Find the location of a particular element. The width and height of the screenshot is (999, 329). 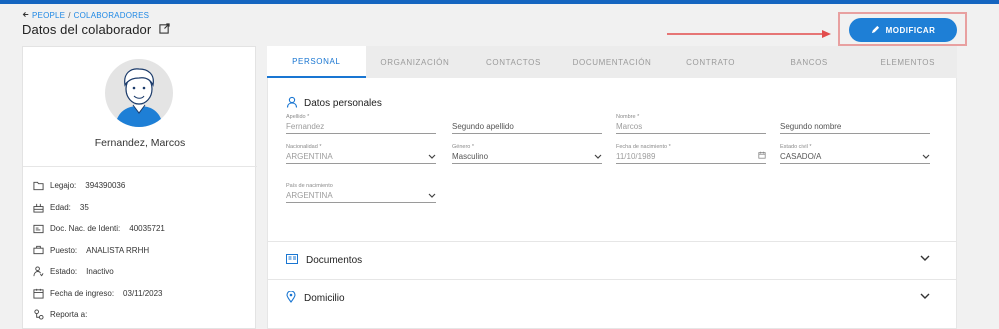

person-icon is located at coordinates (292, 103).